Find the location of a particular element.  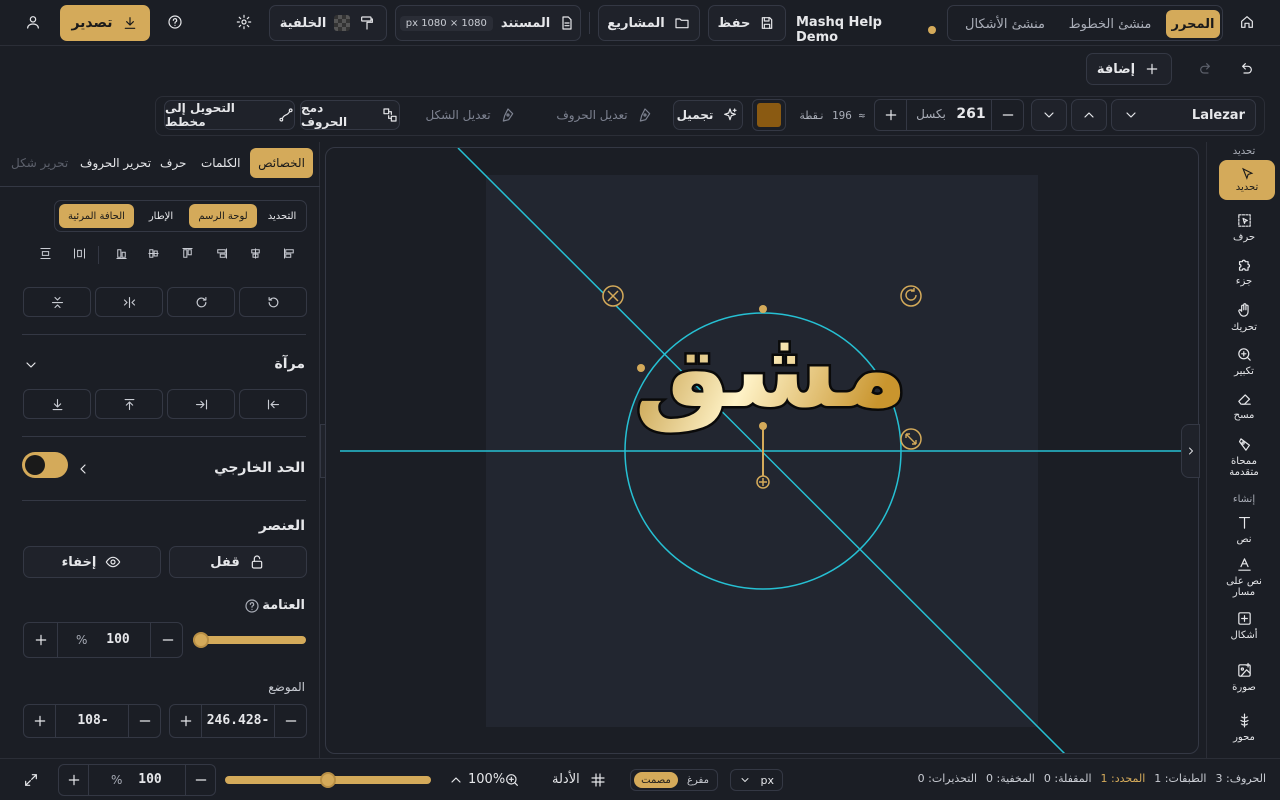

tab-editor: المحرر is located at coordinates (1193, 24).